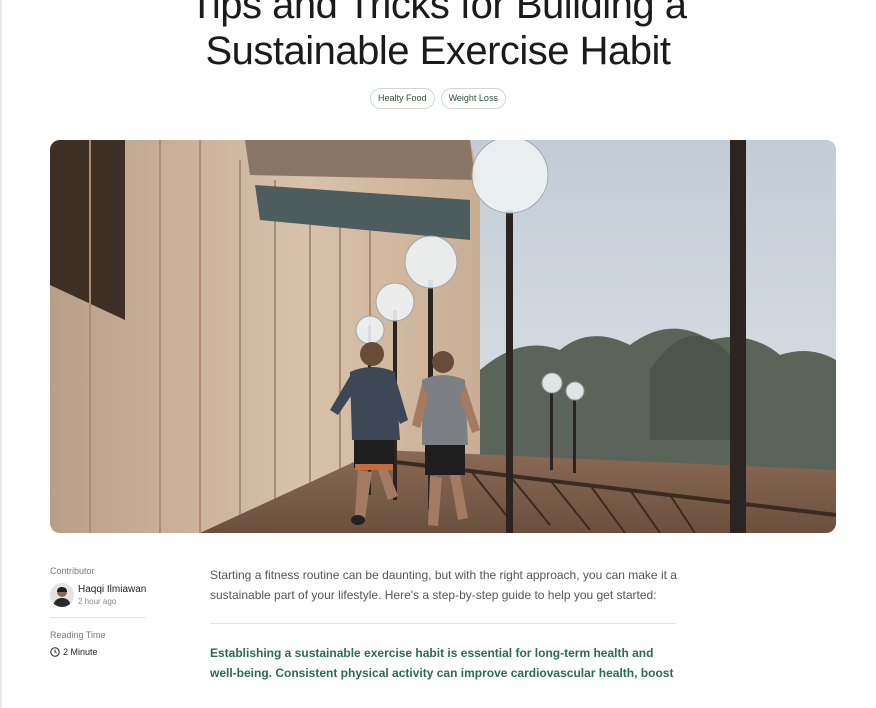 The image size is (876, 708). What do you see at coordinates (98, 617) in the screenshot?
I see `meta-divider` at bounding box center [98, 617].